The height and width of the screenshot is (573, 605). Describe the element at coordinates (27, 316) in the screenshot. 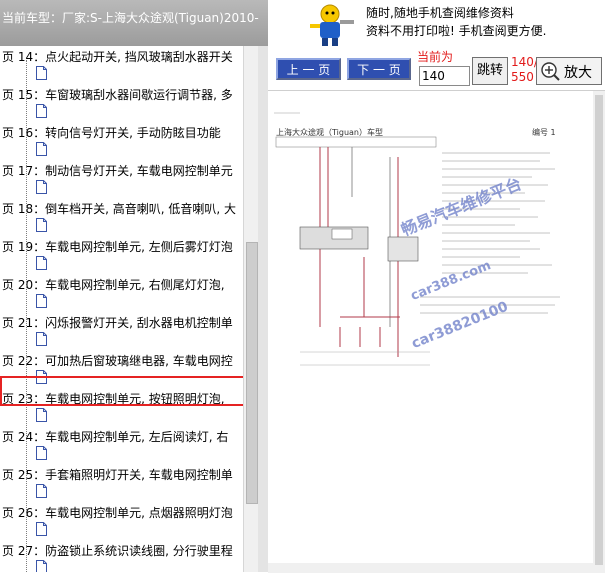

I see `tree-guide-line` at that location.